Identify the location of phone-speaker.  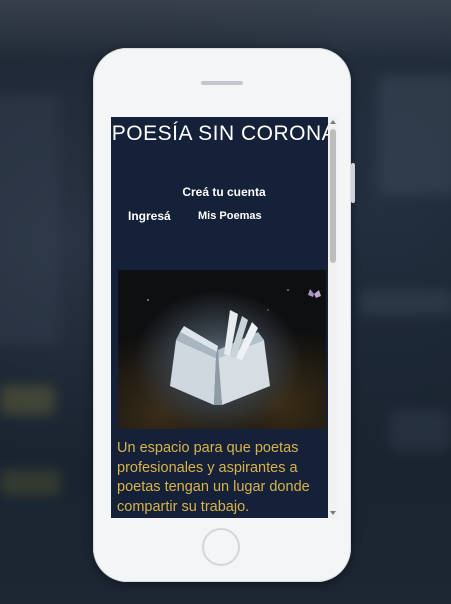
(222, 83).